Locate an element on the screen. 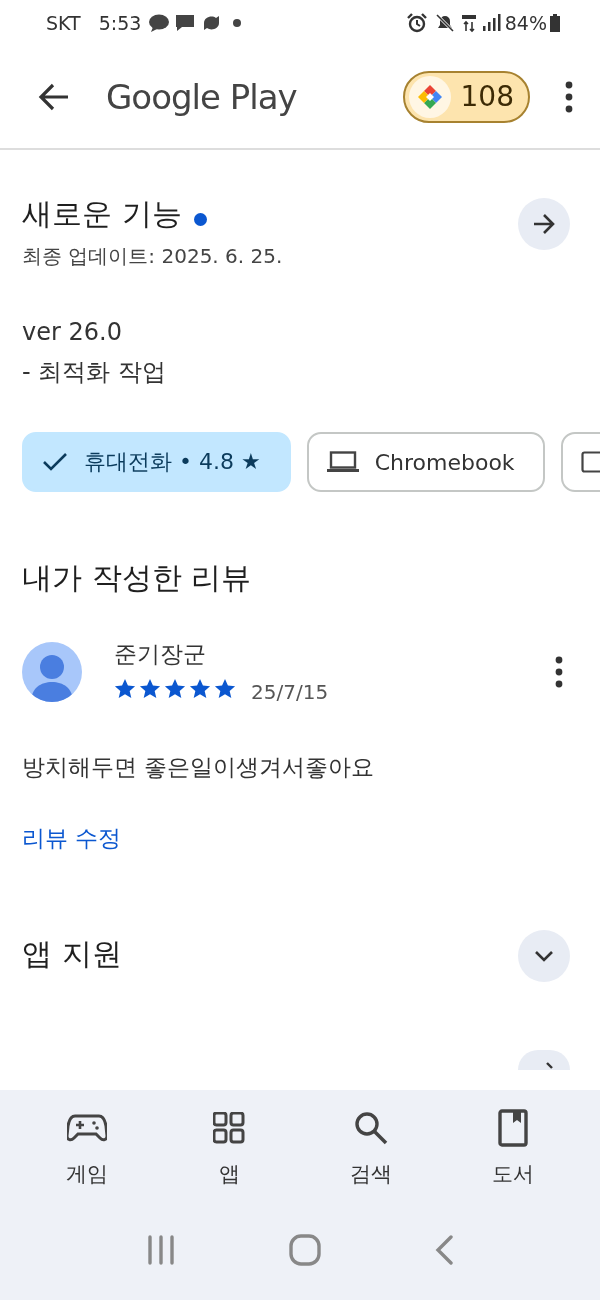  edit-review-link: 리뷰 수정 is located at coordinates (72, 838).